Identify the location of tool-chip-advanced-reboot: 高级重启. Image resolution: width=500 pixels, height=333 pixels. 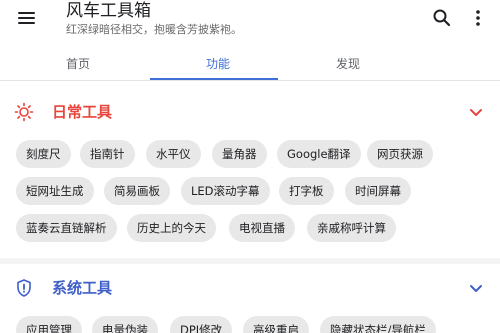
(276, 324).